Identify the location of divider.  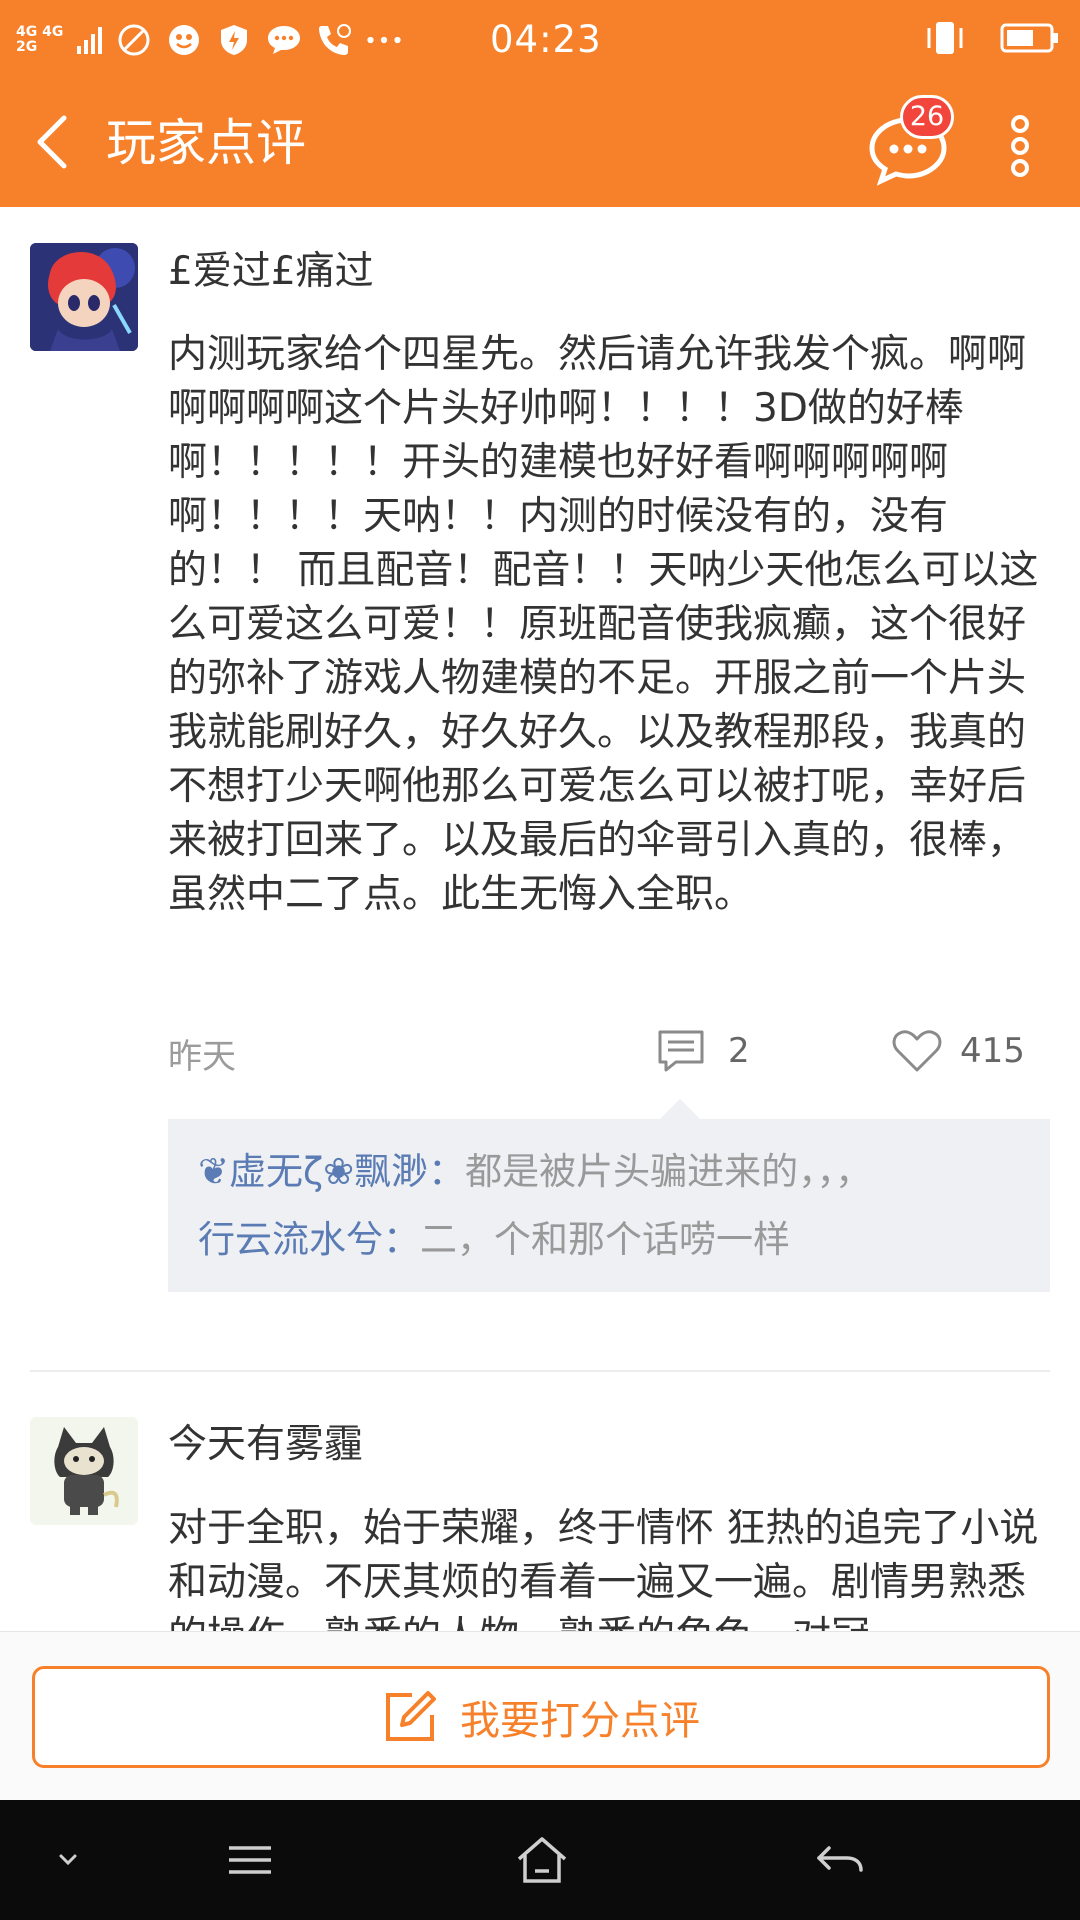
(540, 1371).